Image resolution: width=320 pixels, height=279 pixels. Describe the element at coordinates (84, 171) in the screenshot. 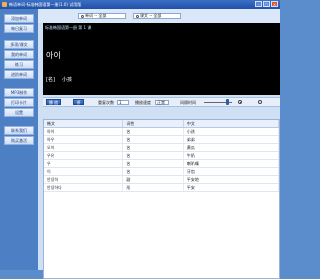

I see `cell-korean: 이` at that location.